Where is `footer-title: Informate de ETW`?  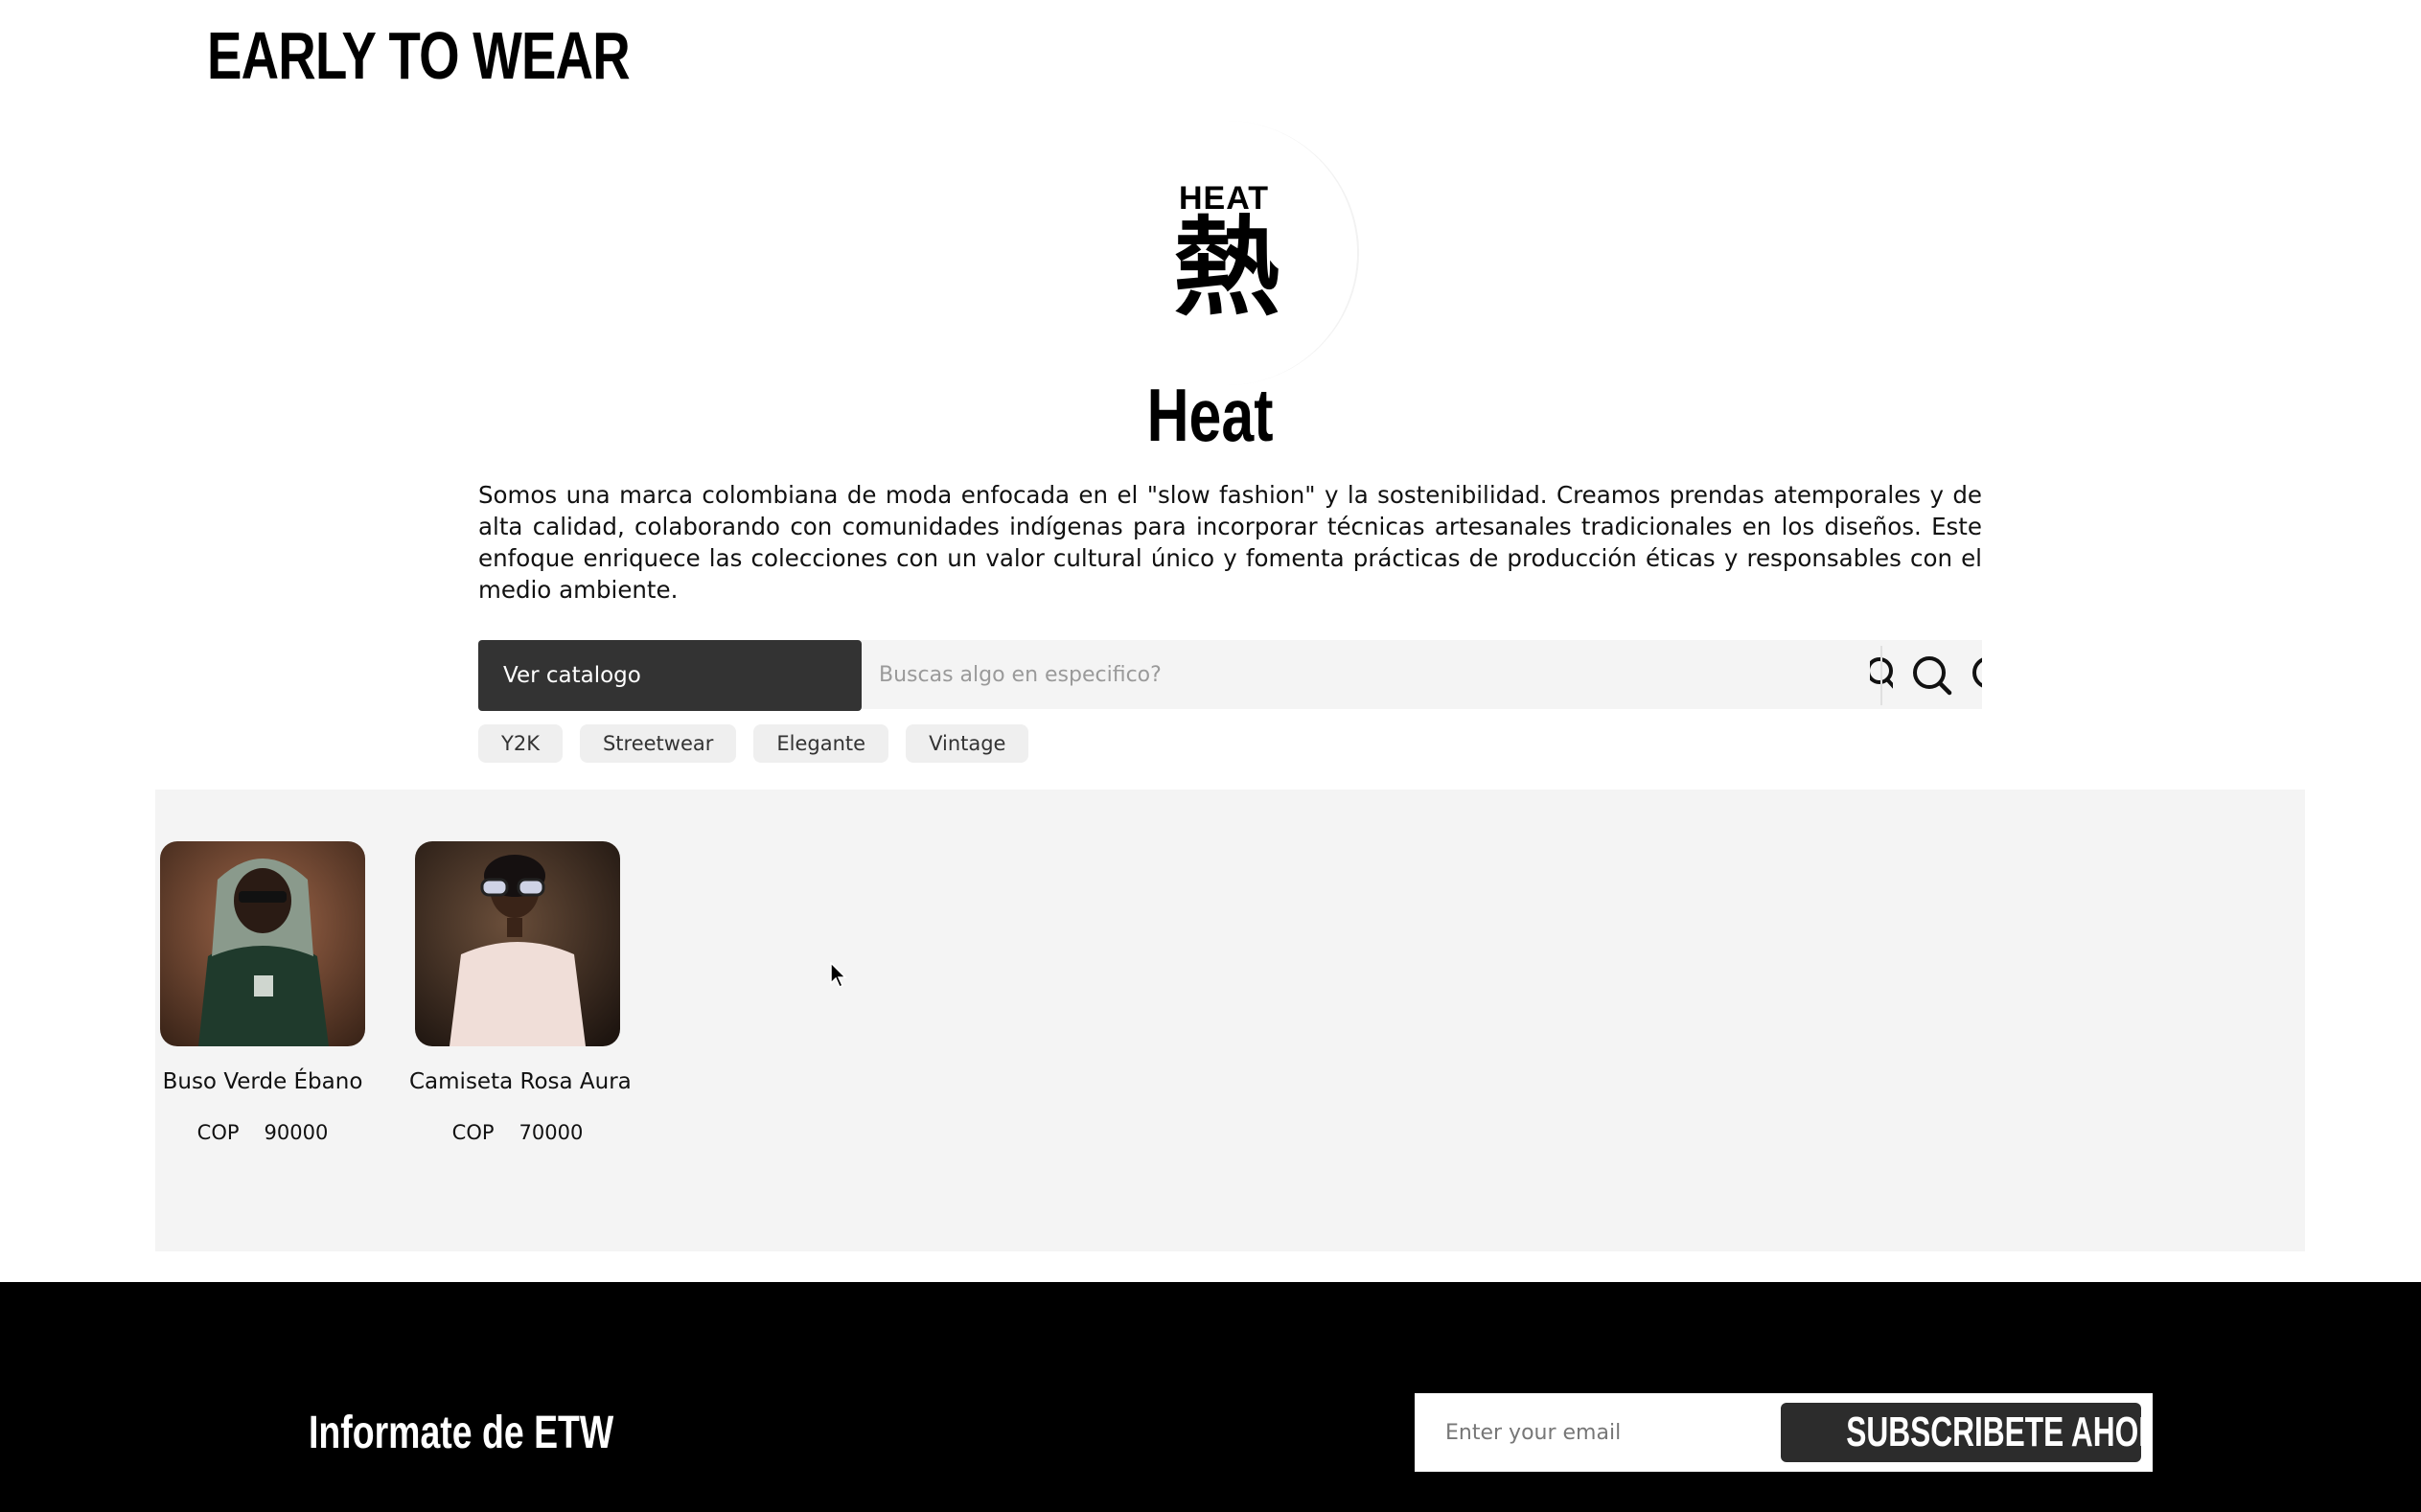
footer-title: Informate de ETW is located at coordinates (461, 1433).